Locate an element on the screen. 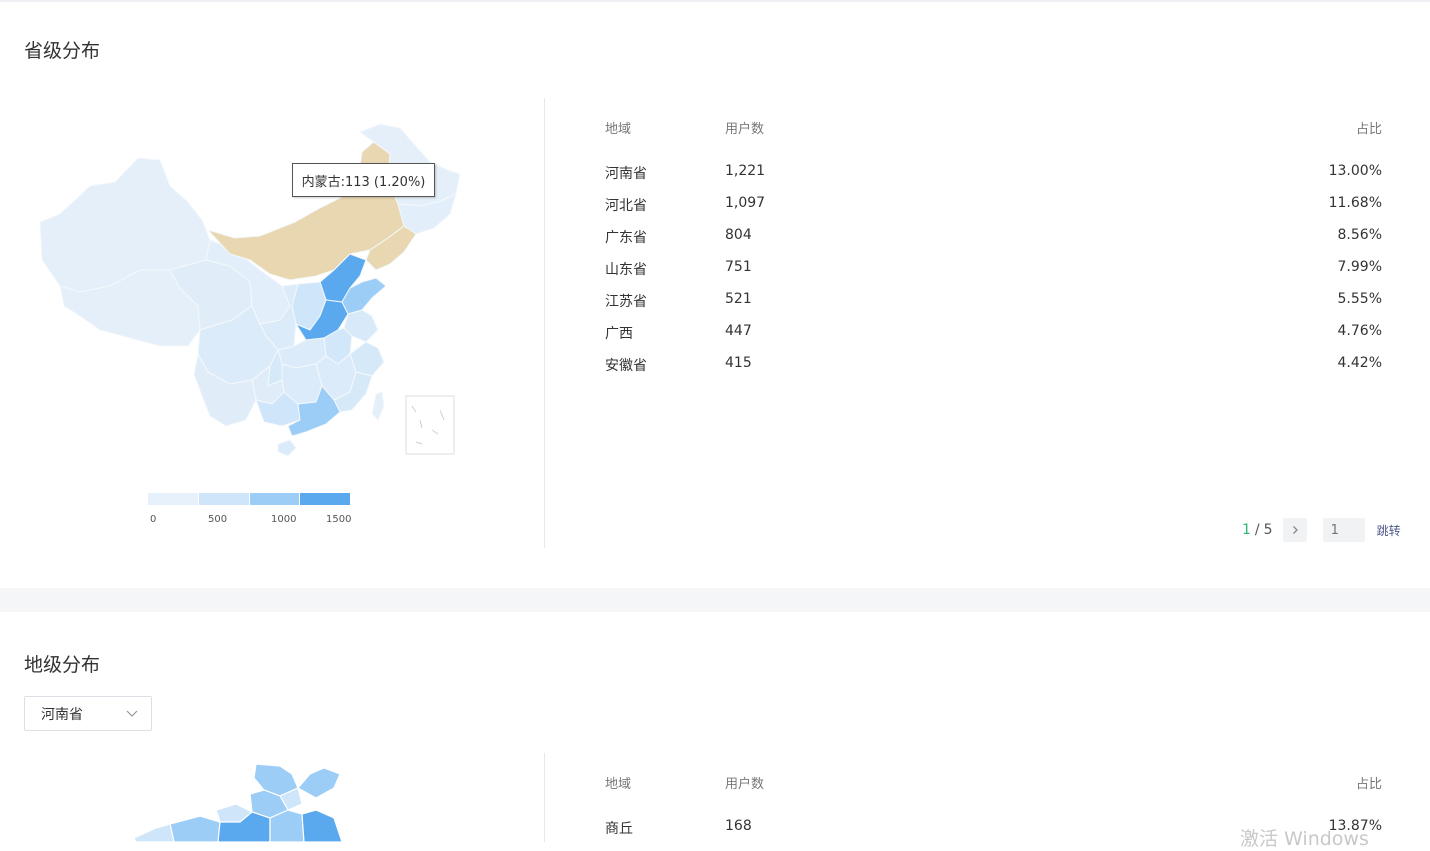 The width and height of the screenshot is (1430, 851). chevron-right-icon is located at coordinates (1295, 530).